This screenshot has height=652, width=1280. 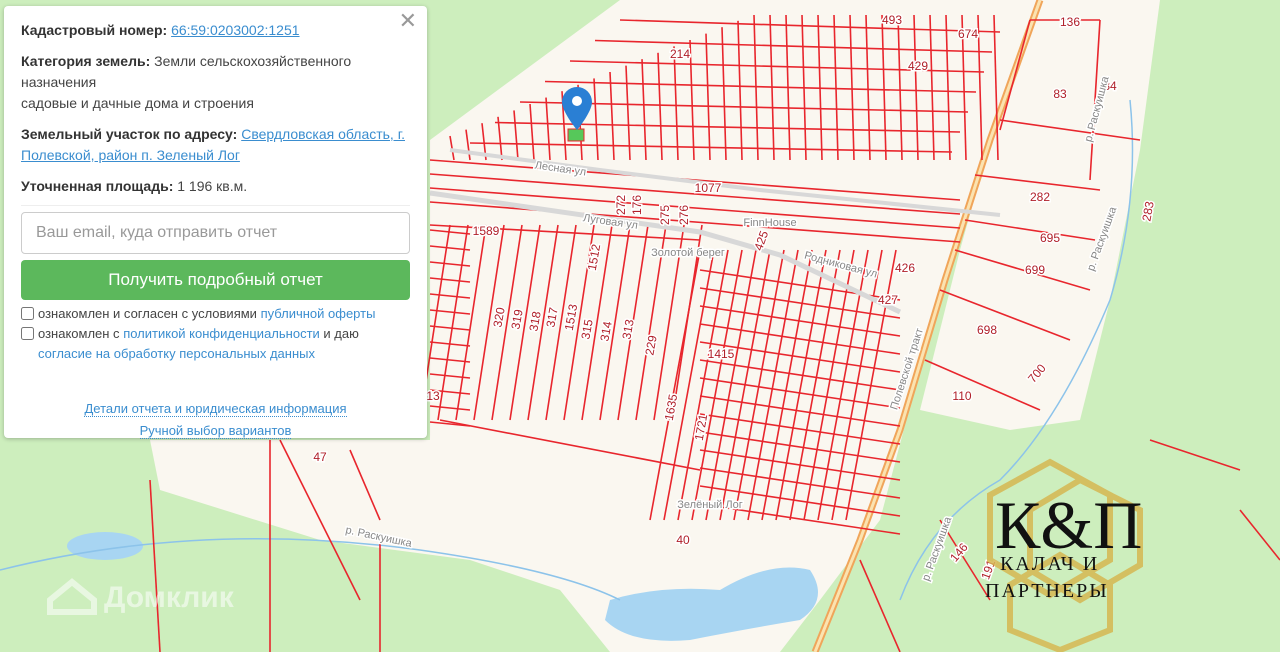 I want to click on svg-text: ПАРТНЕРЫ, so click(x=1047, y=591).